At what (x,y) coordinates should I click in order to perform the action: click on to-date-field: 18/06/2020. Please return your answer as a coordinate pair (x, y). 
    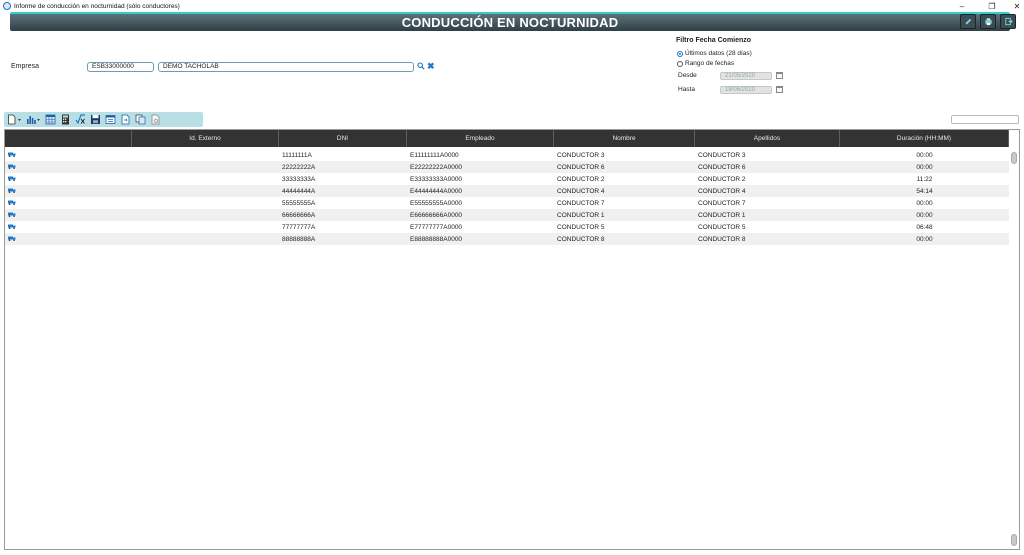
    Looking at the image, I should click on (746, 90).